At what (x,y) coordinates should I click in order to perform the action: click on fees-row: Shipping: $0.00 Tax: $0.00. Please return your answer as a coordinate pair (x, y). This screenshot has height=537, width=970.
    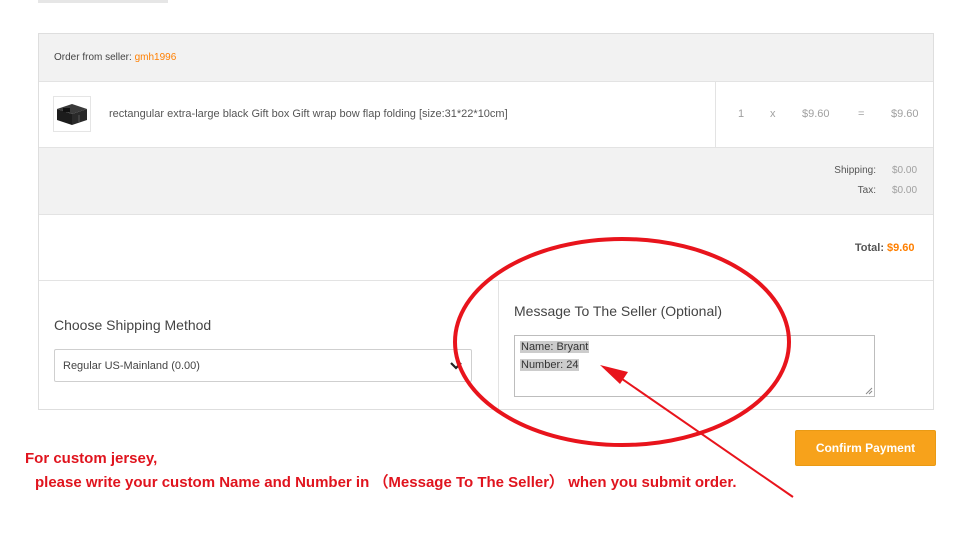
    Looking at the image, I should click on (486, 181).